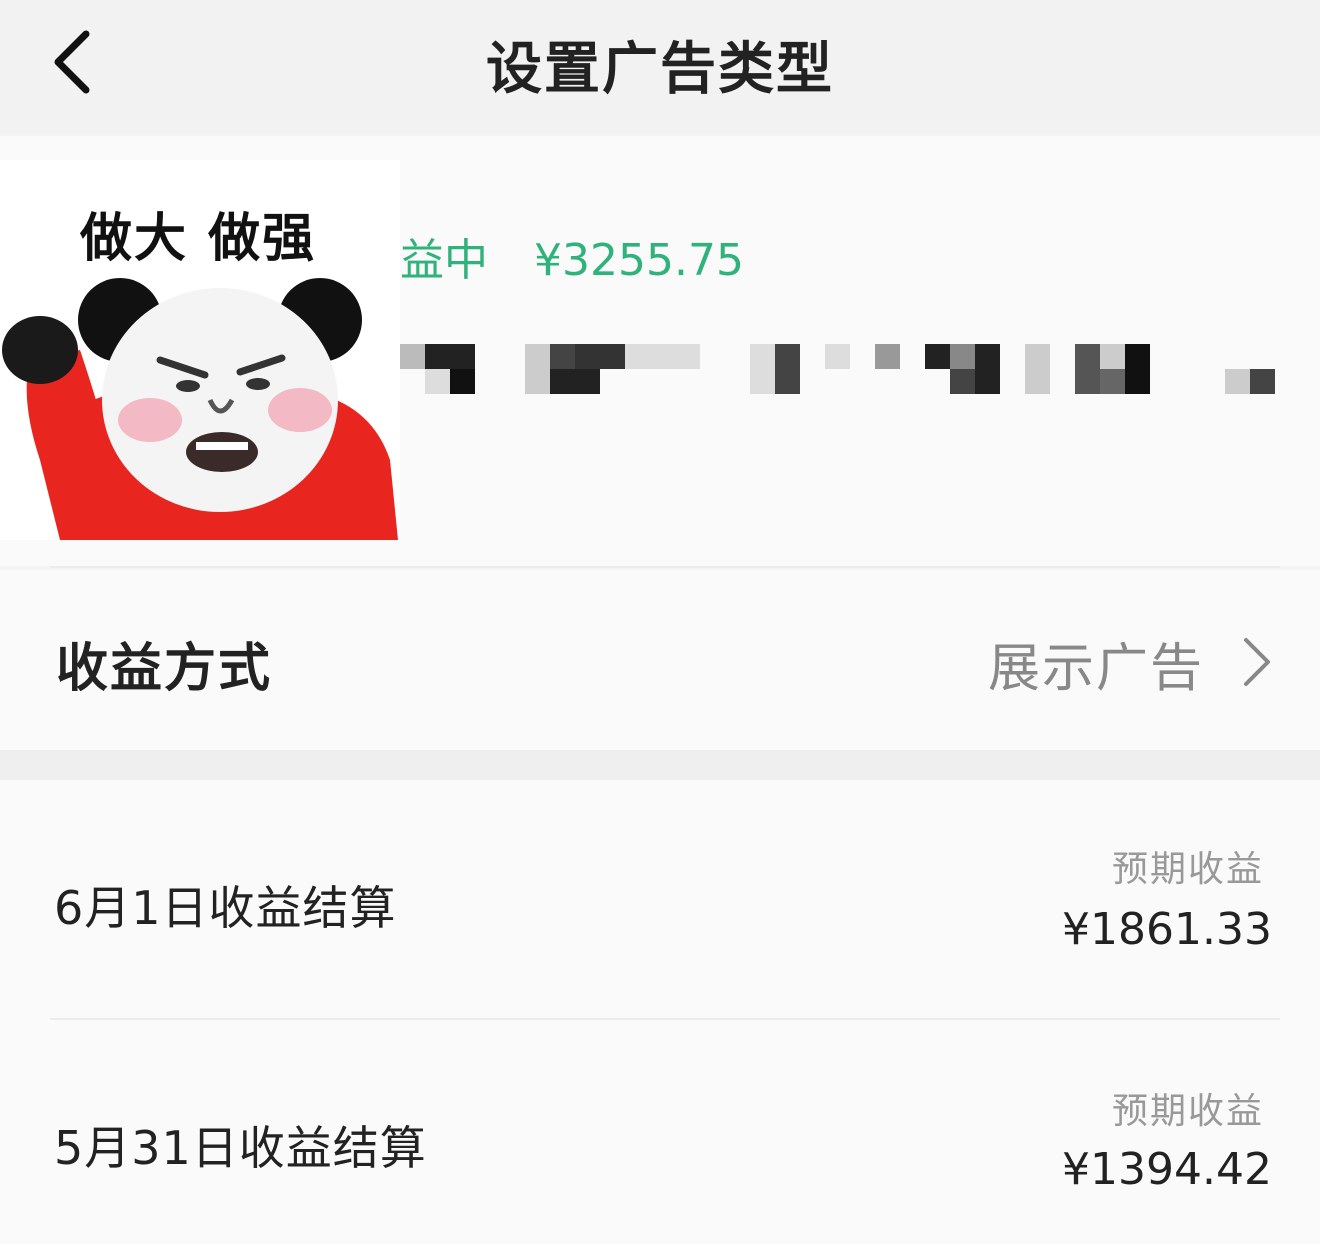  What do you see at coordinates (225, 908) in the screenshot?
I see `settlement-date-label: 6月1日收益结算` at bounding box center [225, 908].